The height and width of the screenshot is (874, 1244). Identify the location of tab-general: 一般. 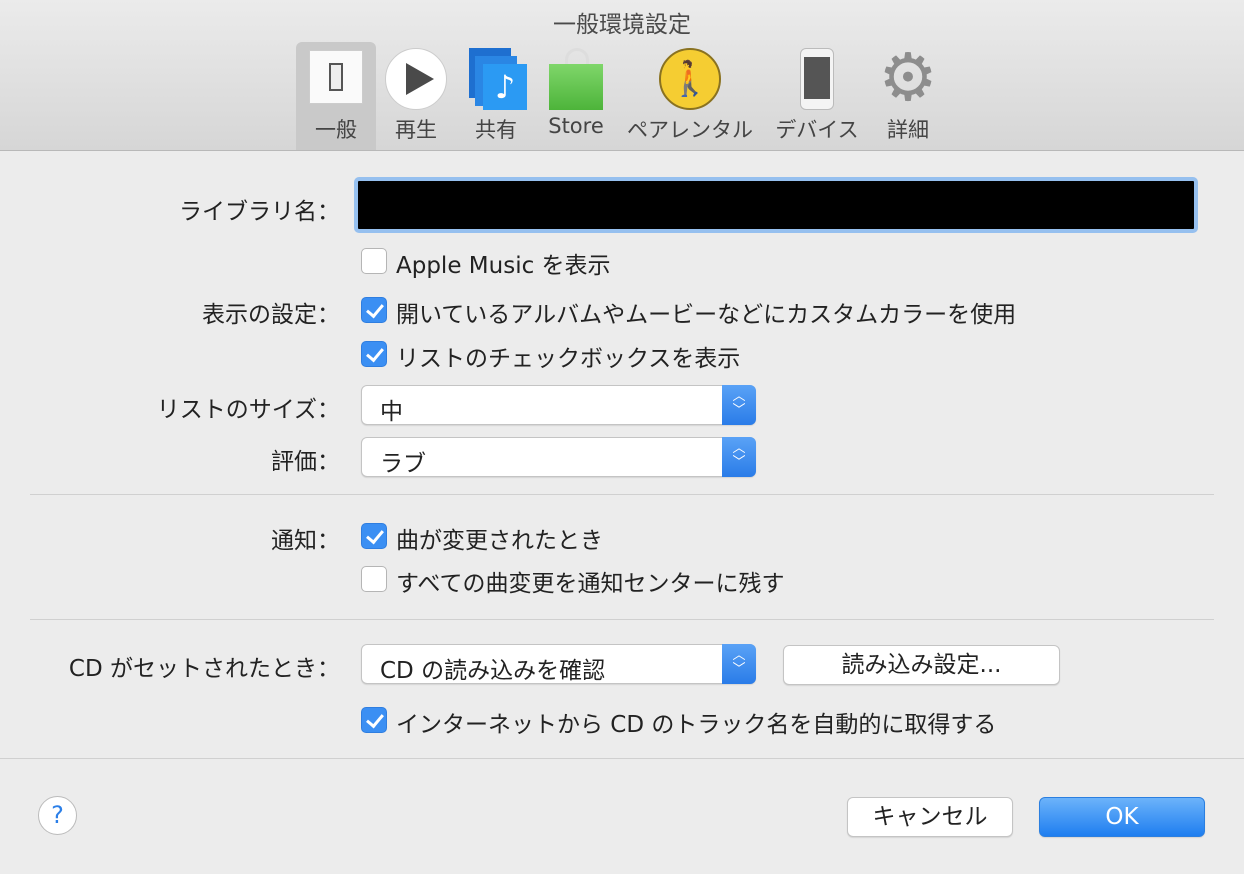
(336, 96).